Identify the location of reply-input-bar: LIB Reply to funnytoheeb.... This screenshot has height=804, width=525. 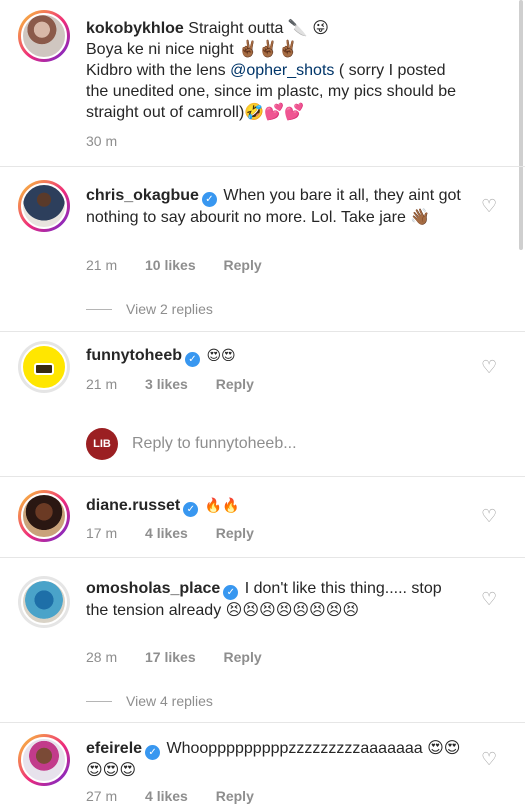
(191, 444).